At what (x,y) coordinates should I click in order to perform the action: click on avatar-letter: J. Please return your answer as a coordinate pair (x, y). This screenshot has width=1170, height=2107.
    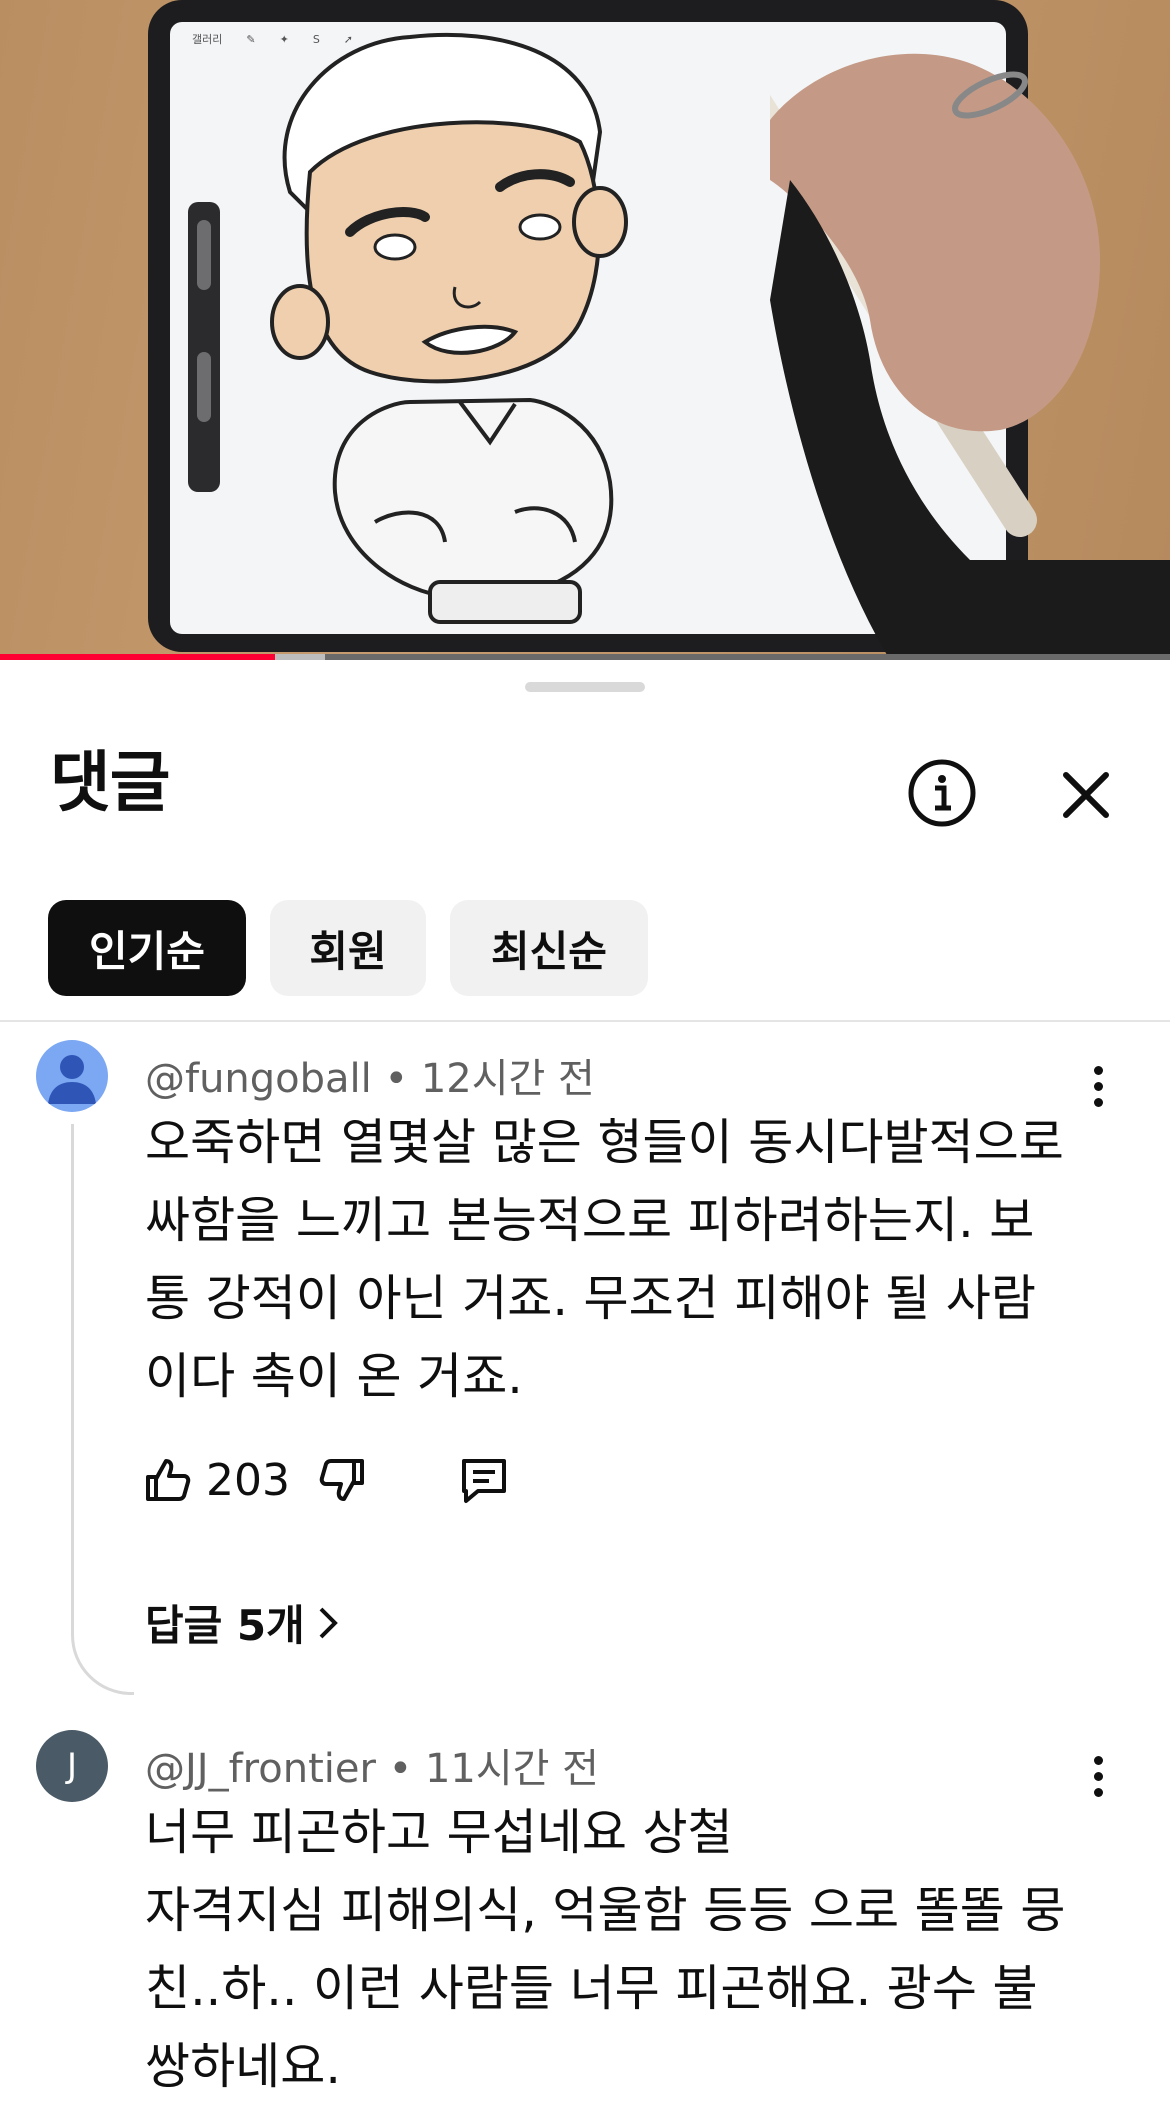
    Looking at the image, I should click on (72, 1766).